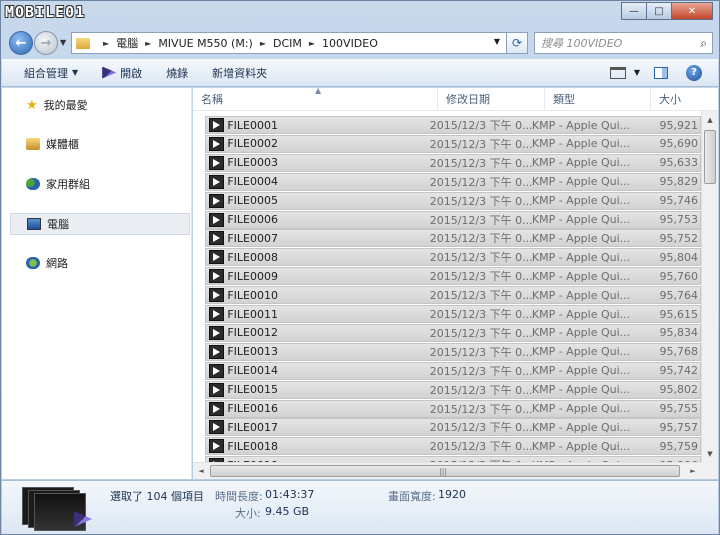 Image resolution: width=720 pixels, height=535 pixels. I want to click on close-button: ✕, so click(692, 11).